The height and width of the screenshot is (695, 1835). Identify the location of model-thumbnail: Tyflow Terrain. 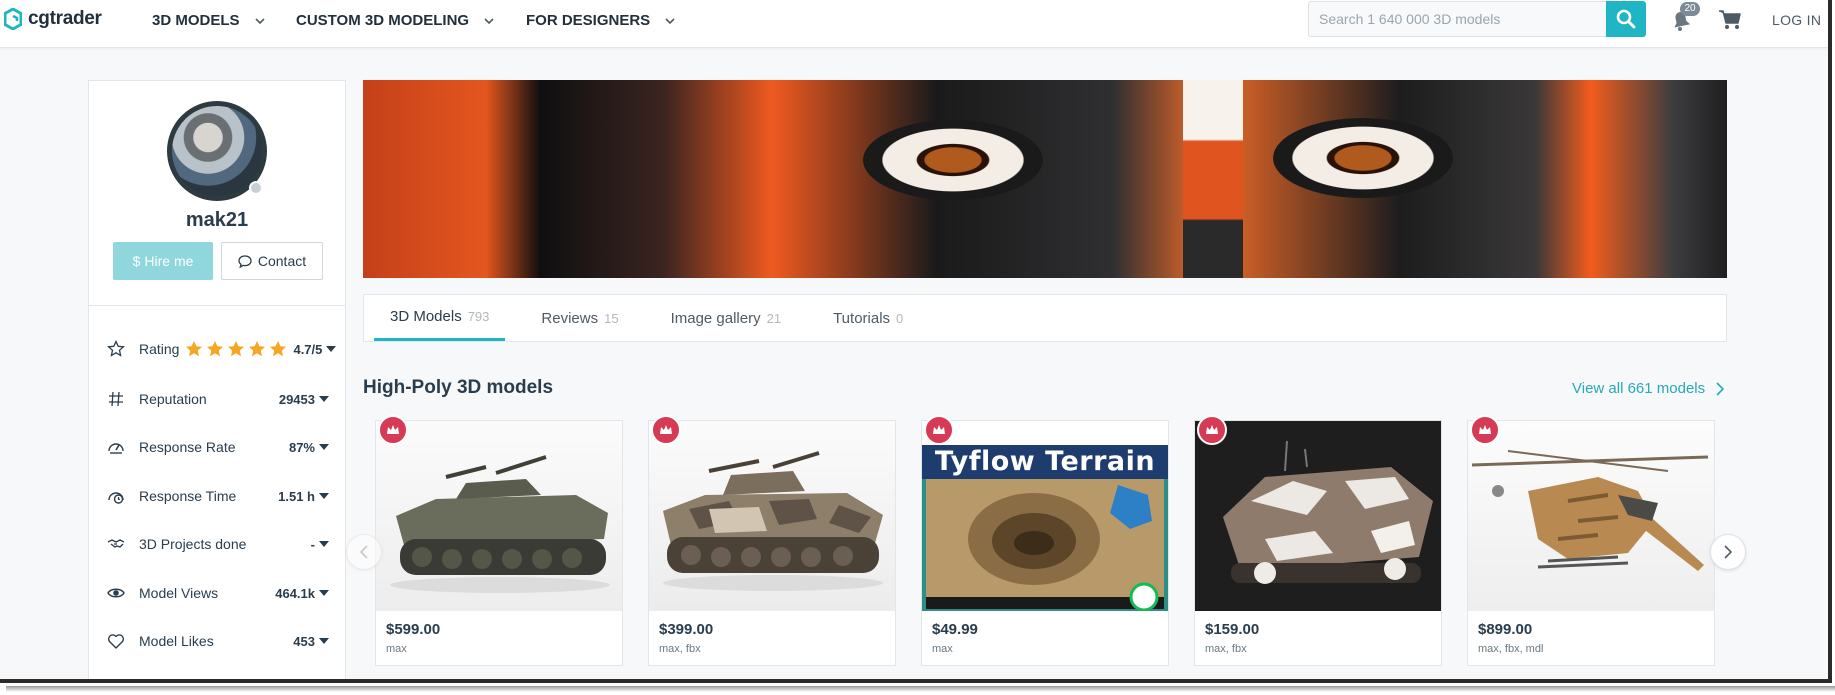
(1045, 516).